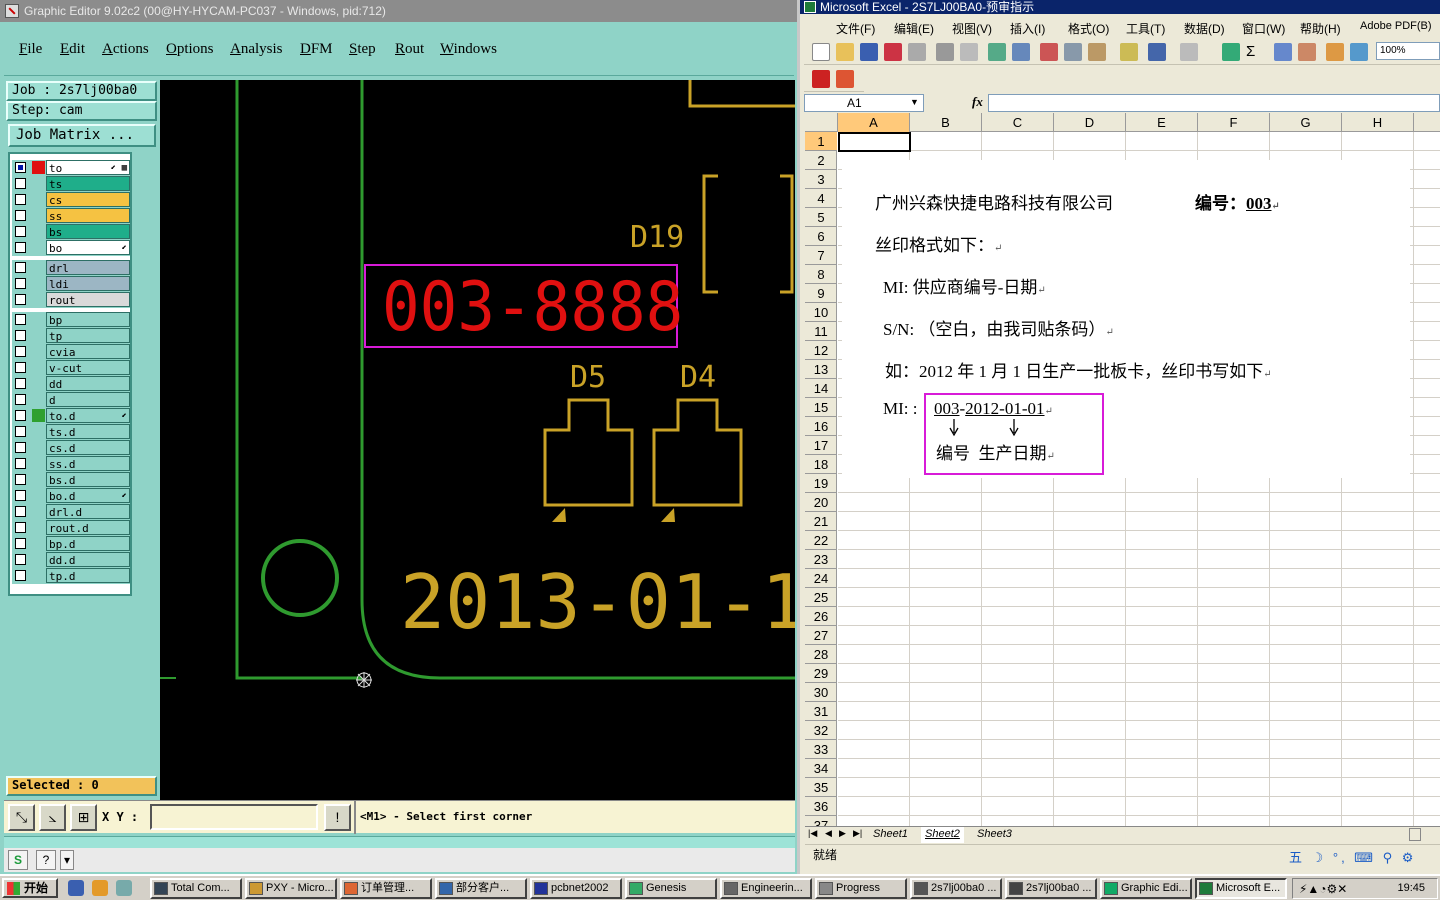  I want to click on row-header: 31, so click(821, 711).